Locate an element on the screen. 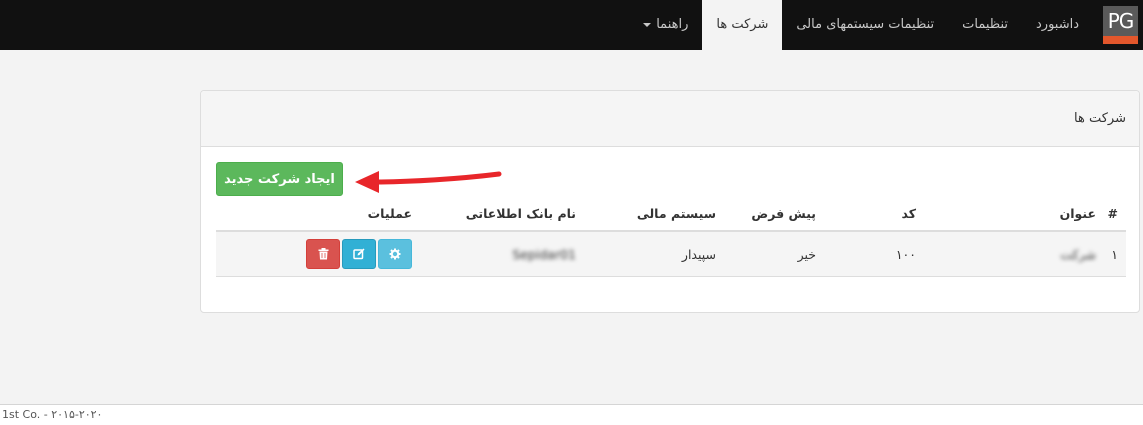 The width and height of the screenshot is (1143, 425). settings-button is located at coordinates (395, 254).